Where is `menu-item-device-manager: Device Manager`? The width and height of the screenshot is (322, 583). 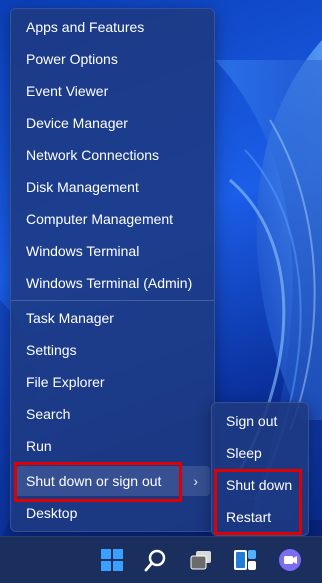
menu-item-device-manager: Device Manager is located at coordinates (112, 123).